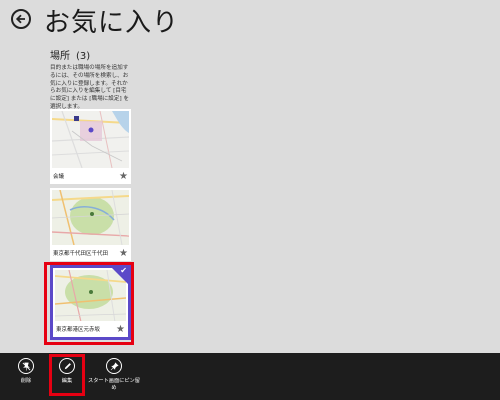 The width and height of the screenshot is (500, 400). What do you see at coordinates (67, 375) in the screenshot?
I see `edit-highlight-box` at bounding box center [67, 375].